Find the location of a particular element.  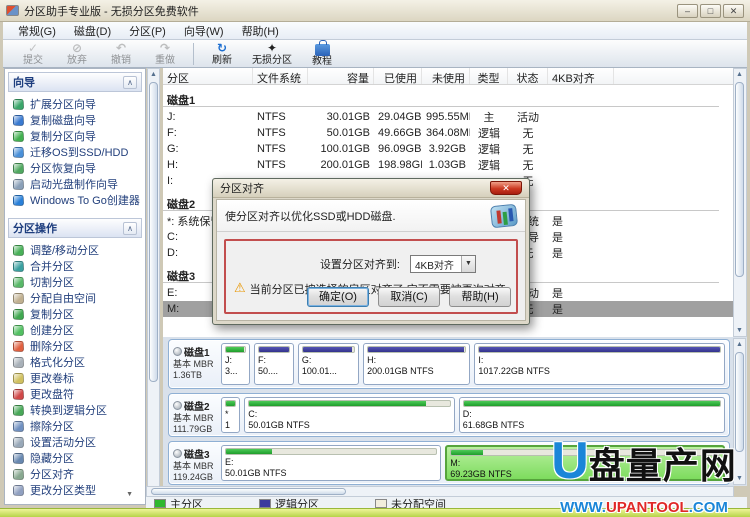

sidebar-item: 迁移OS到SSD/HDD is located at coordinates (79, 152).